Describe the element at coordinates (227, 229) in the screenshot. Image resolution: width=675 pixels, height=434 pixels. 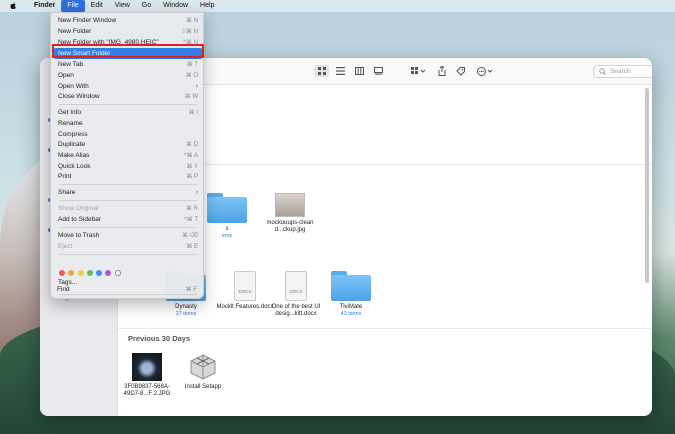
I see `file-name: s` at that location.